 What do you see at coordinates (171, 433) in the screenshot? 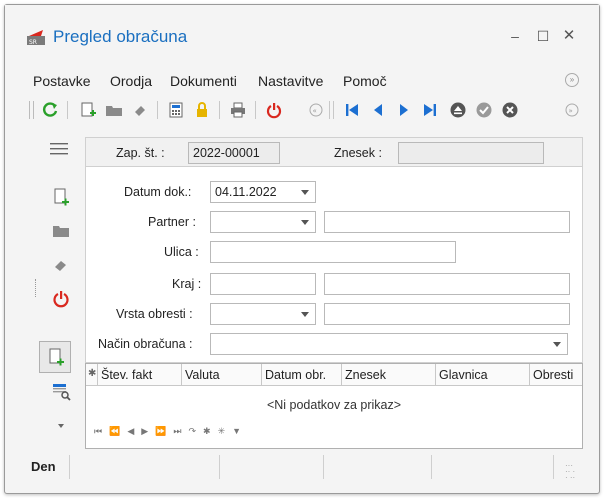
I see `grid-navigator: ⏮ ⏪ ◀ ▶ ⏩ ⏭ ↷ ✱ ✳ ▼` at bounding box center [171, 433].